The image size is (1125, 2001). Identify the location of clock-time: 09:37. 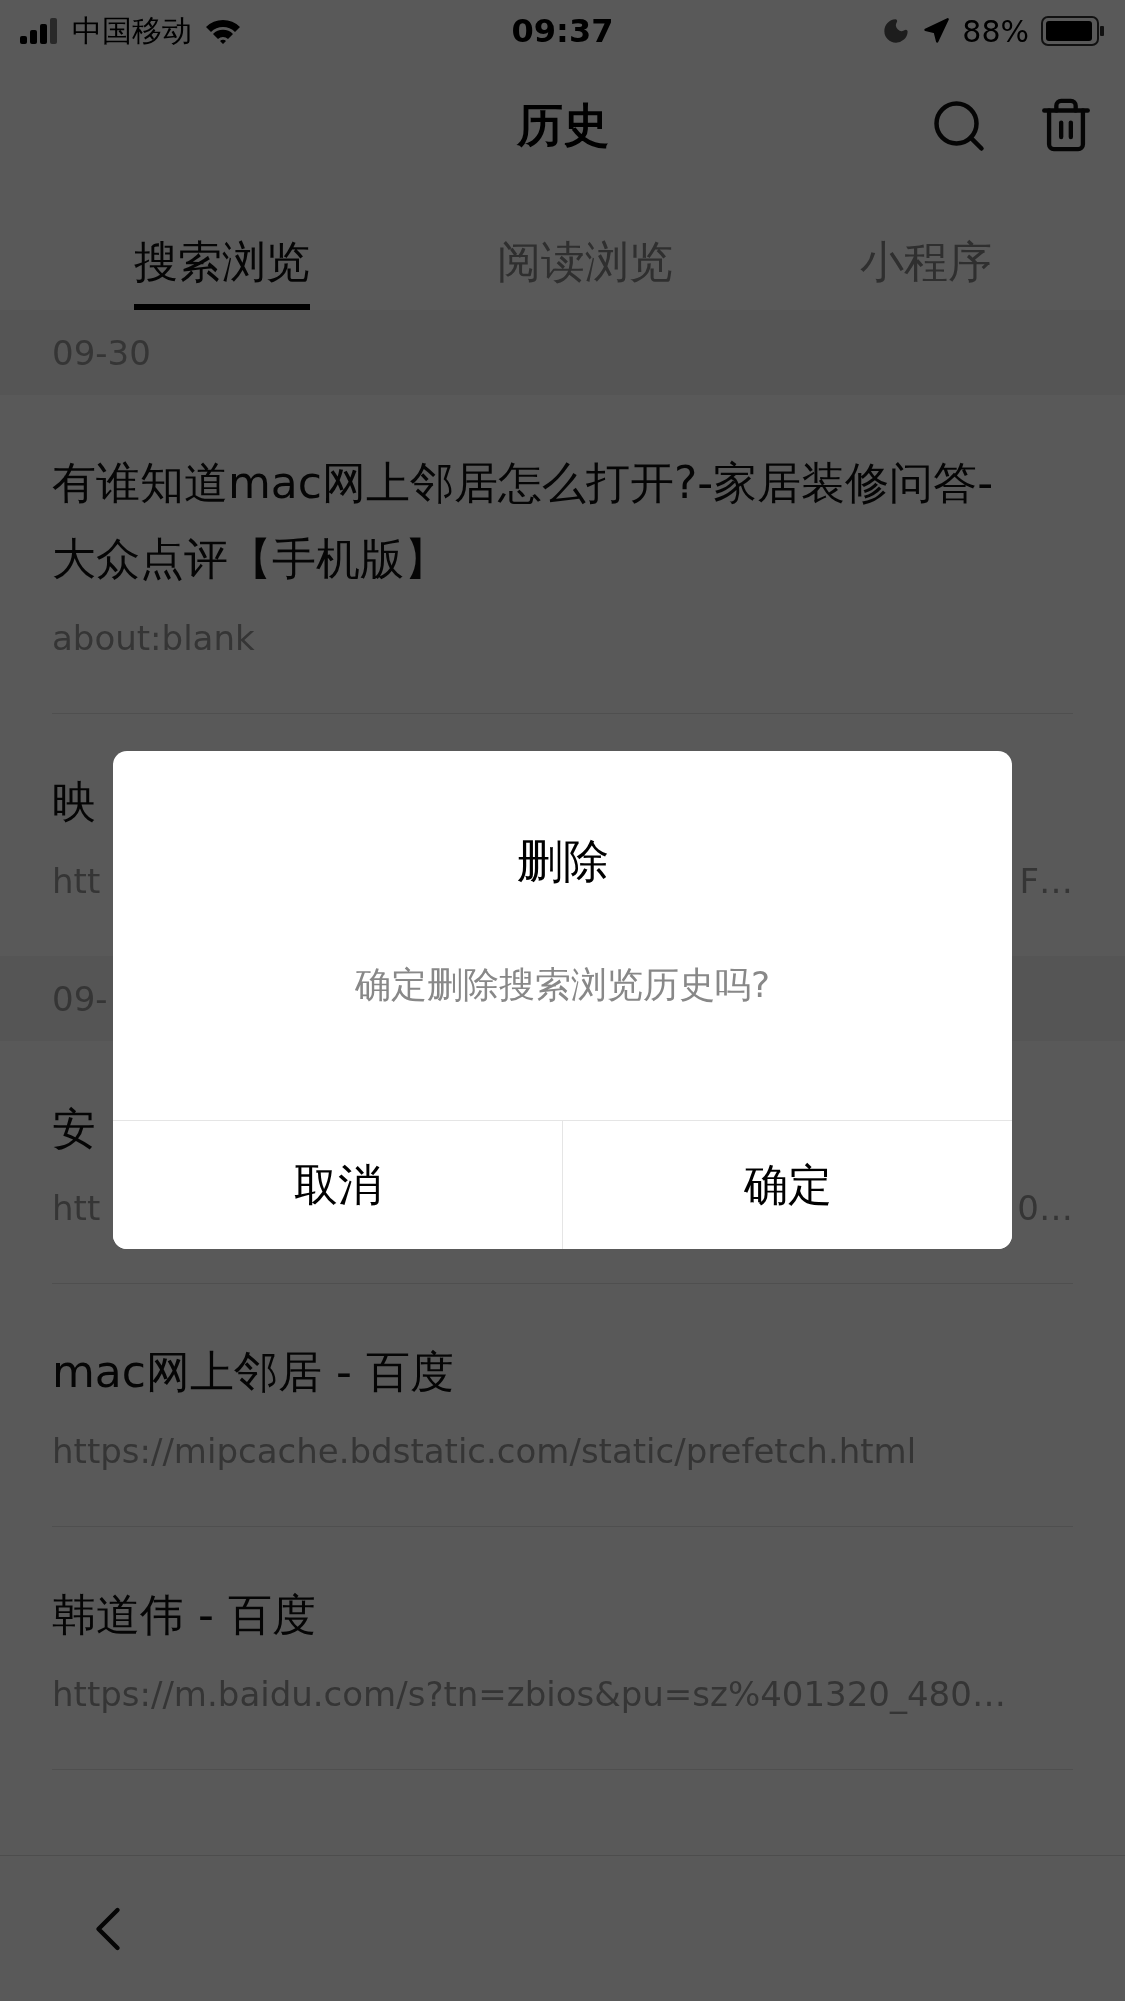
(562, 31).